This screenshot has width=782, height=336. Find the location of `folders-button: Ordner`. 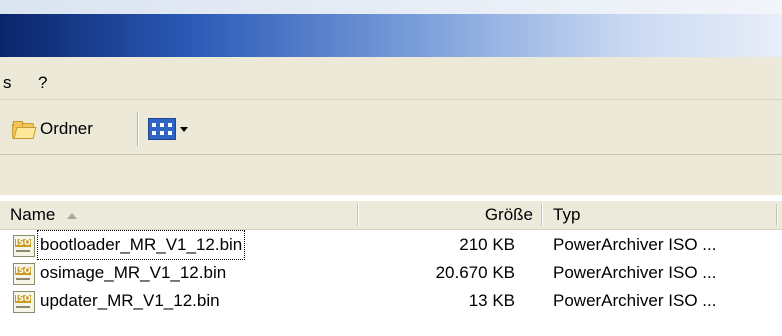

folders-button: Ordner is located at coordinates (52, 129).